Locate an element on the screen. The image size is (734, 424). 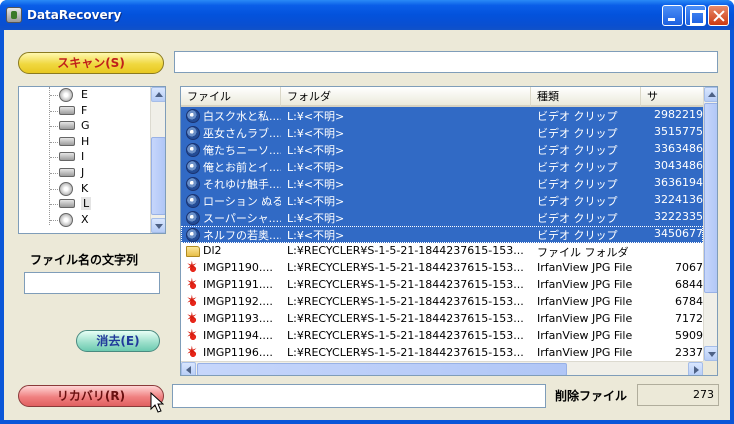
recover-button: リカバリ(R) is located at coordinates (91, 396).